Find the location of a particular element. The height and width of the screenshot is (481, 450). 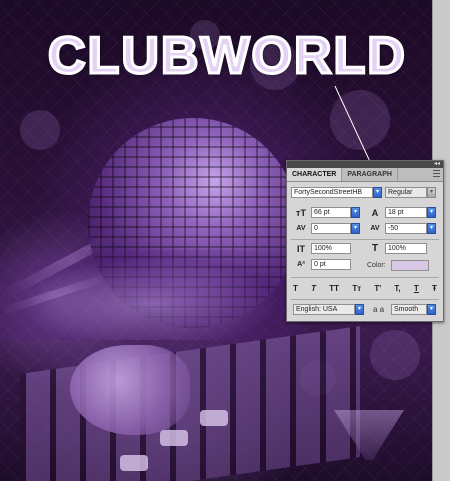

baseline-shift-icon: Aª is located at coordinates (301, 264).